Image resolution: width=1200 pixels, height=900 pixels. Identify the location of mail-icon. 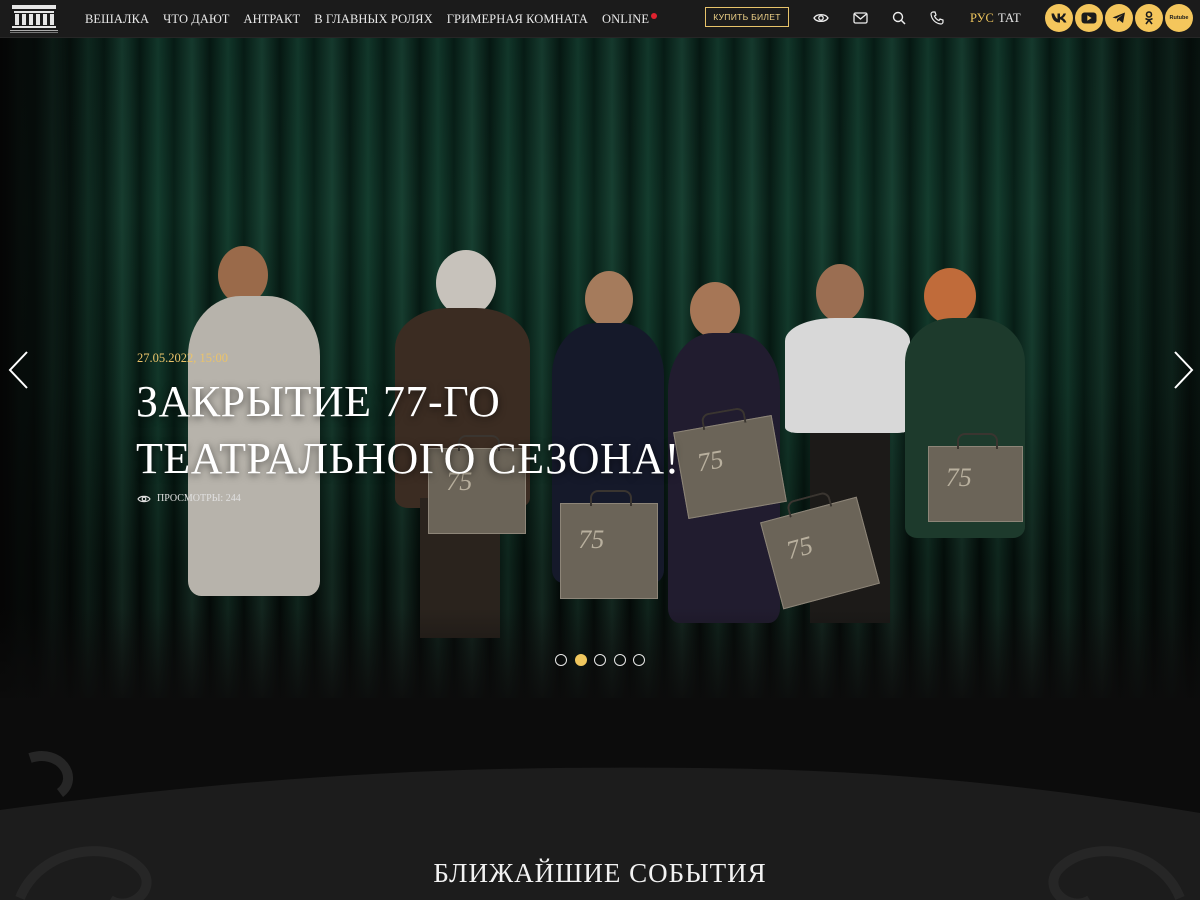
(860, 18).